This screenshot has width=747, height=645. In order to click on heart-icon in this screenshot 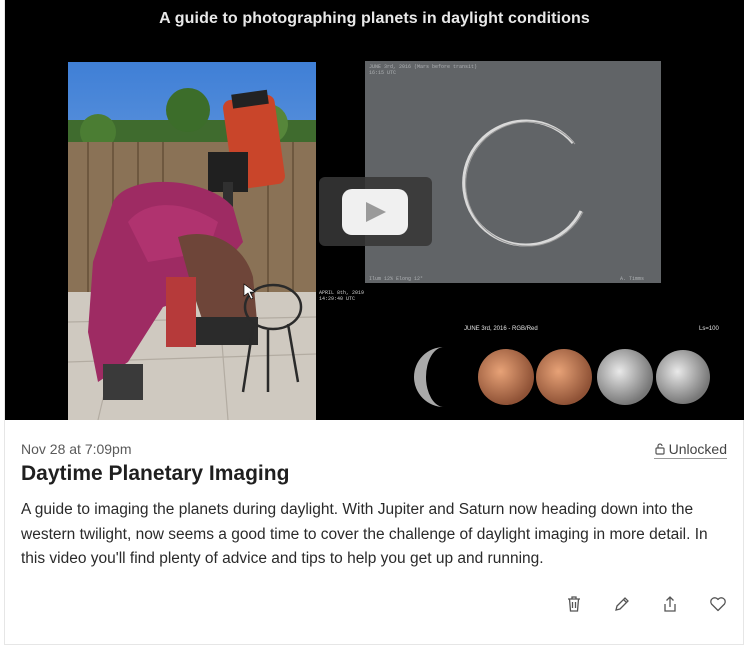, I will do `click(718, 604)`.